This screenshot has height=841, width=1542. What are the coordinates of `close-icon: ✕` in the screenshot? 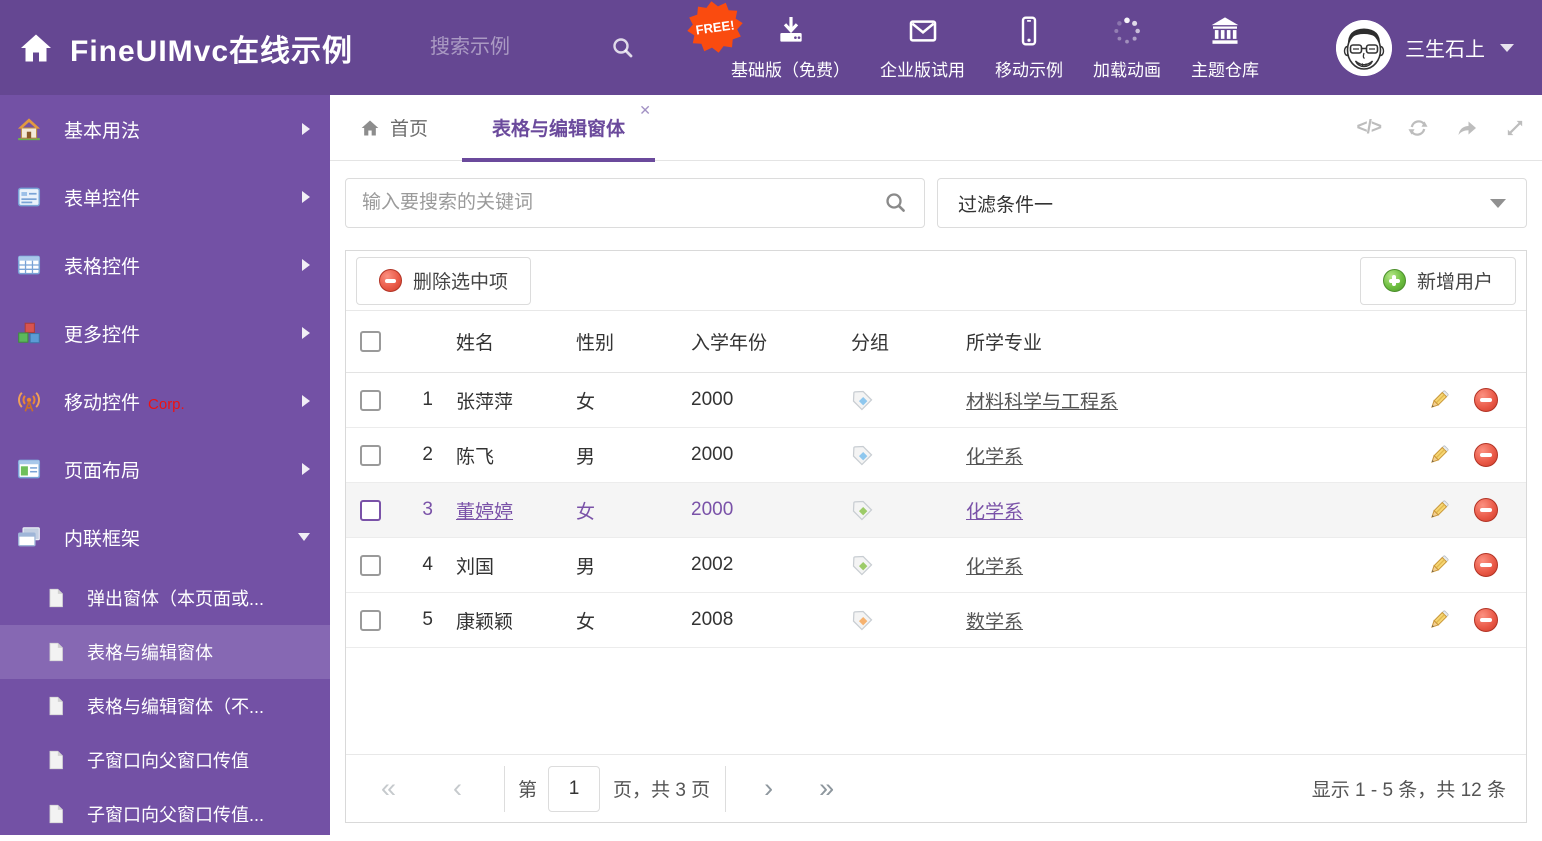 It's located at (645, 110).